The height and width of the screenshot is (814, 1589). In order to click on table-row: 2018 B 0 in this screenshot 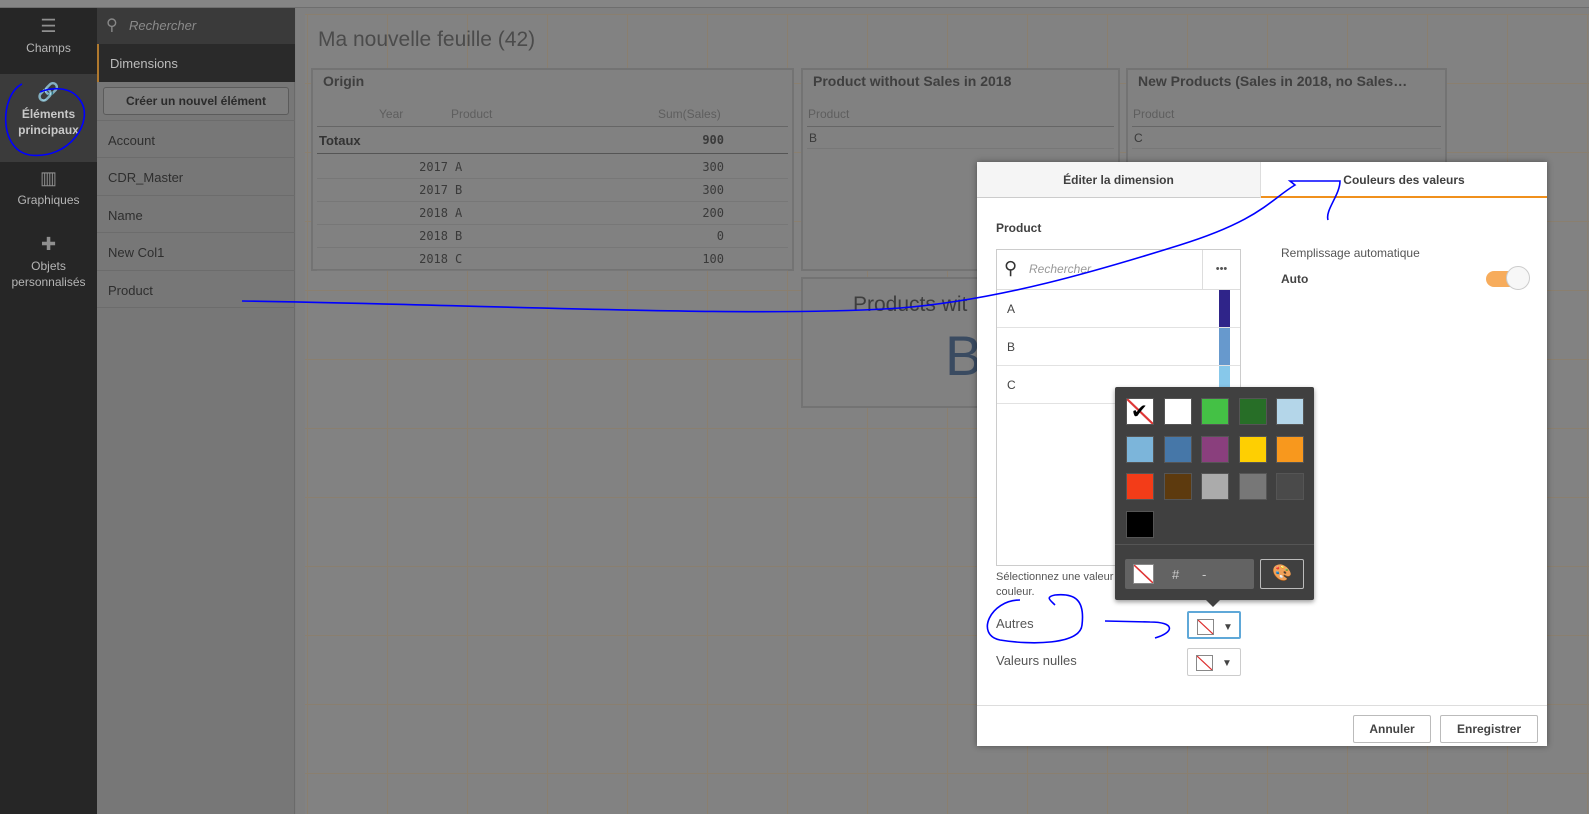, I will do `click(552, 236)`.